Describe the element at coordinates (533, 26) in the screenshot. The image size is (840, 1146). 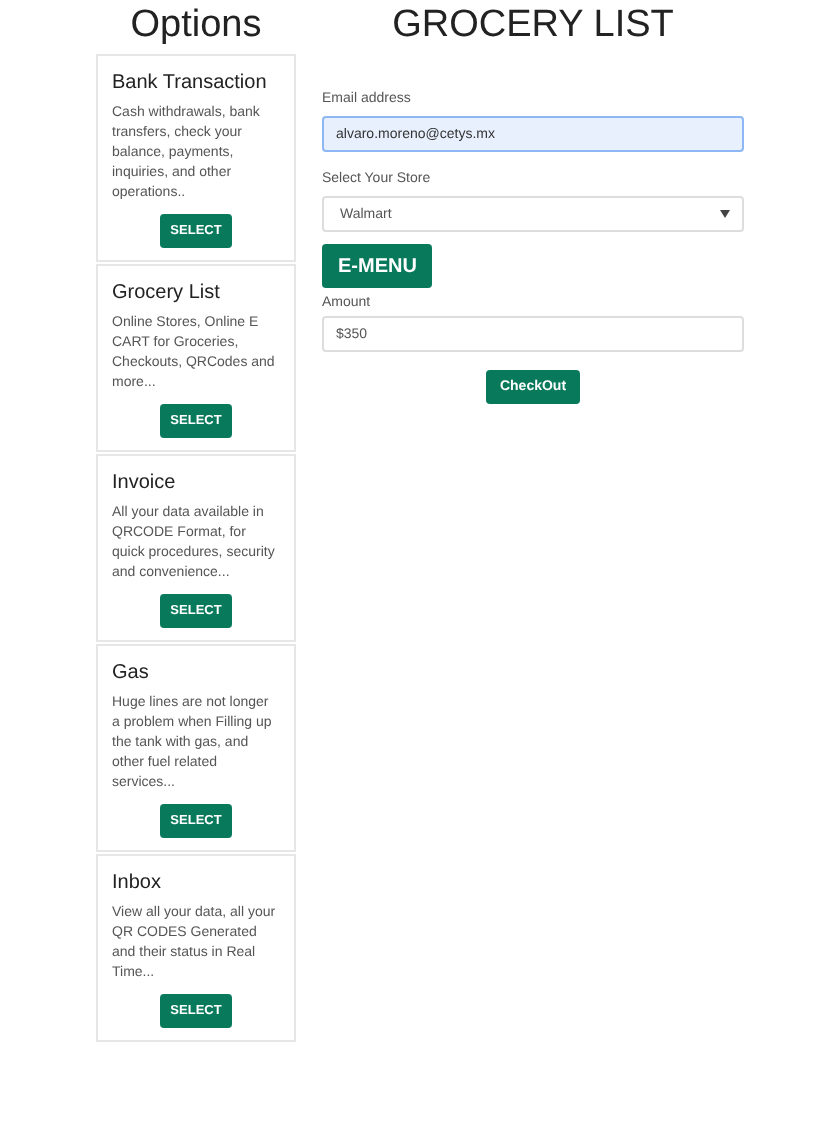
I see `page-title: GROCERY LIST` at that location.